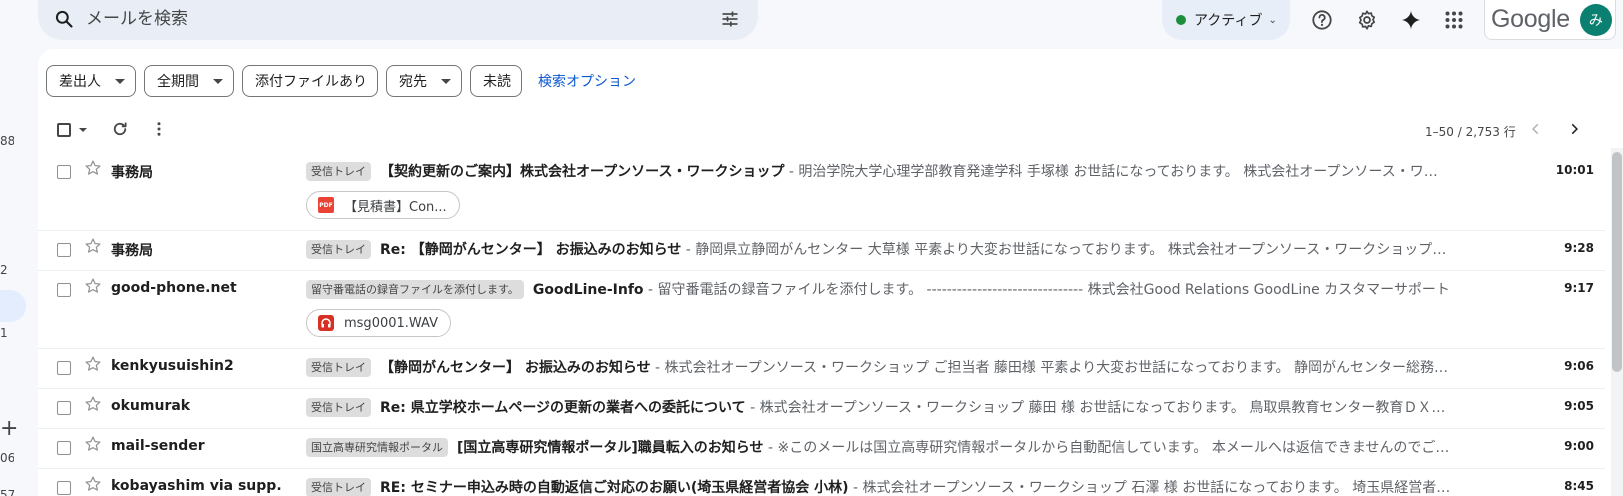  I want to click on filter-chip-has-attachment: 添付ファイルあり, so click(310, 81).